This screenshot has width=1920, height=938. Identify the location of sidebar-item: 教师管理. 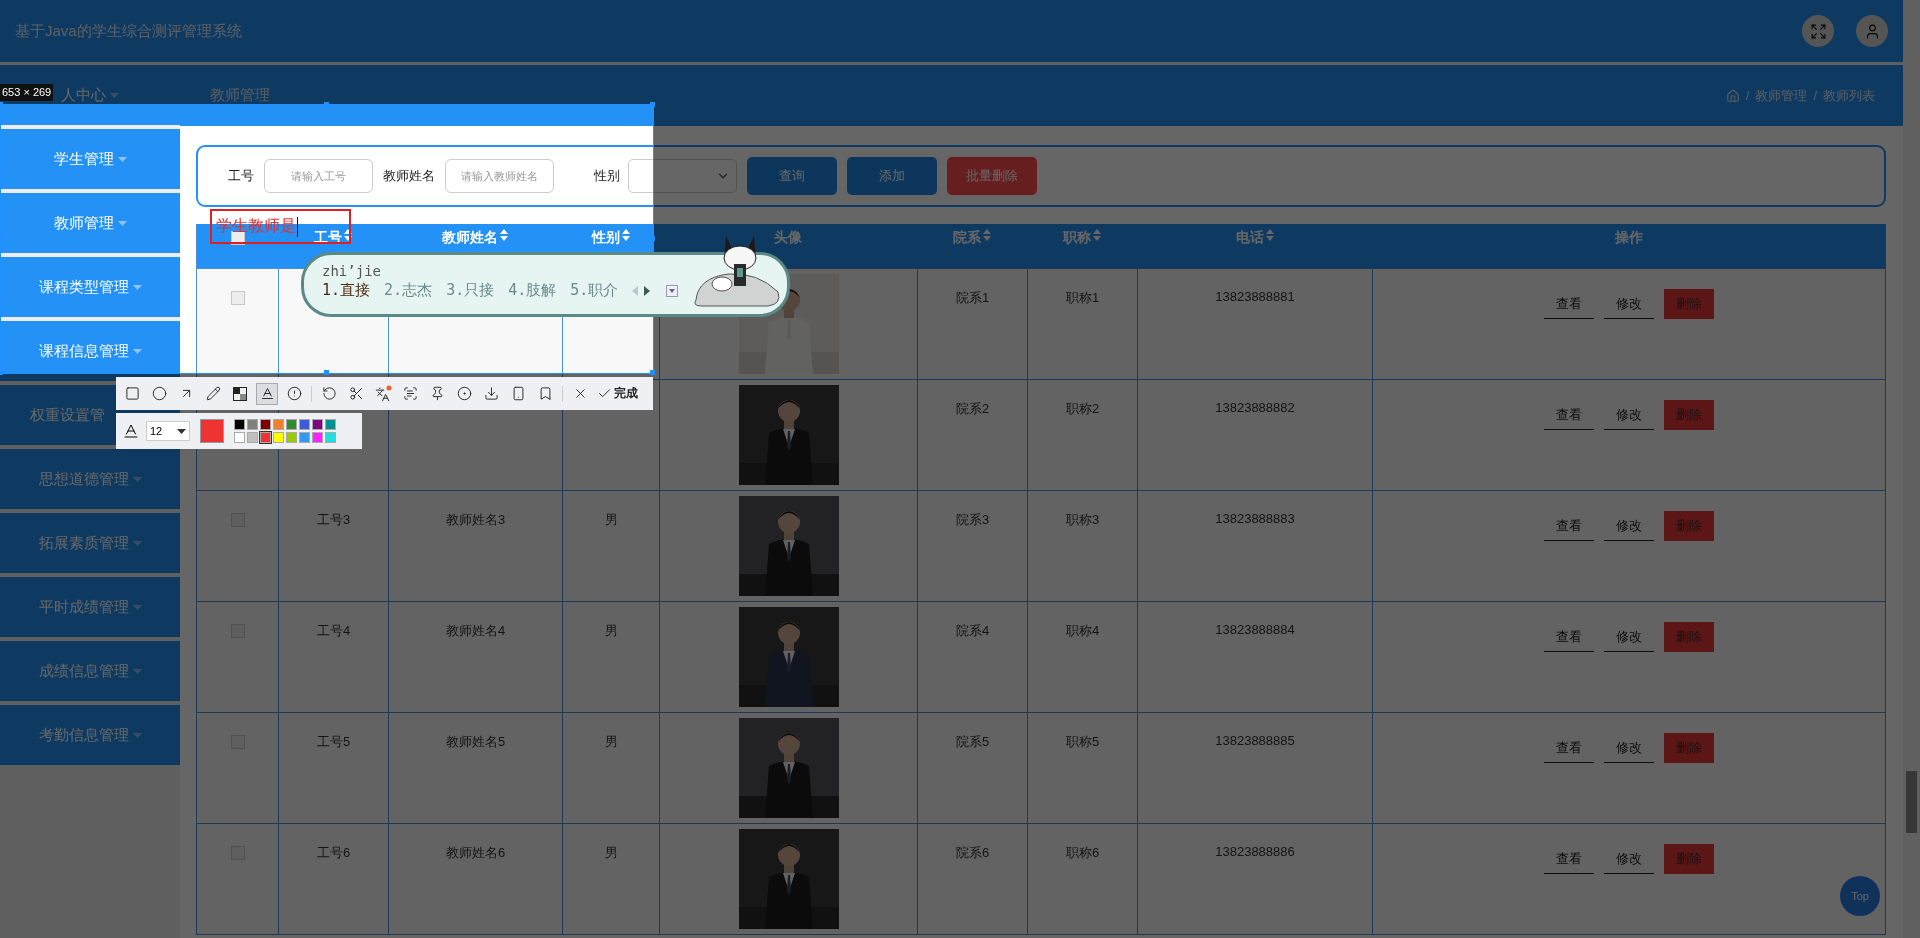
(90, 223).